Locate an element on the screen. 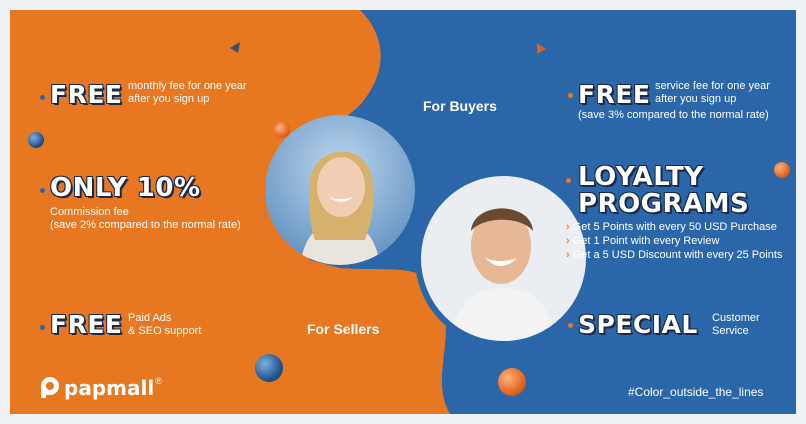  seller-ads-headline: FREE is located at coordinates (86, 324).